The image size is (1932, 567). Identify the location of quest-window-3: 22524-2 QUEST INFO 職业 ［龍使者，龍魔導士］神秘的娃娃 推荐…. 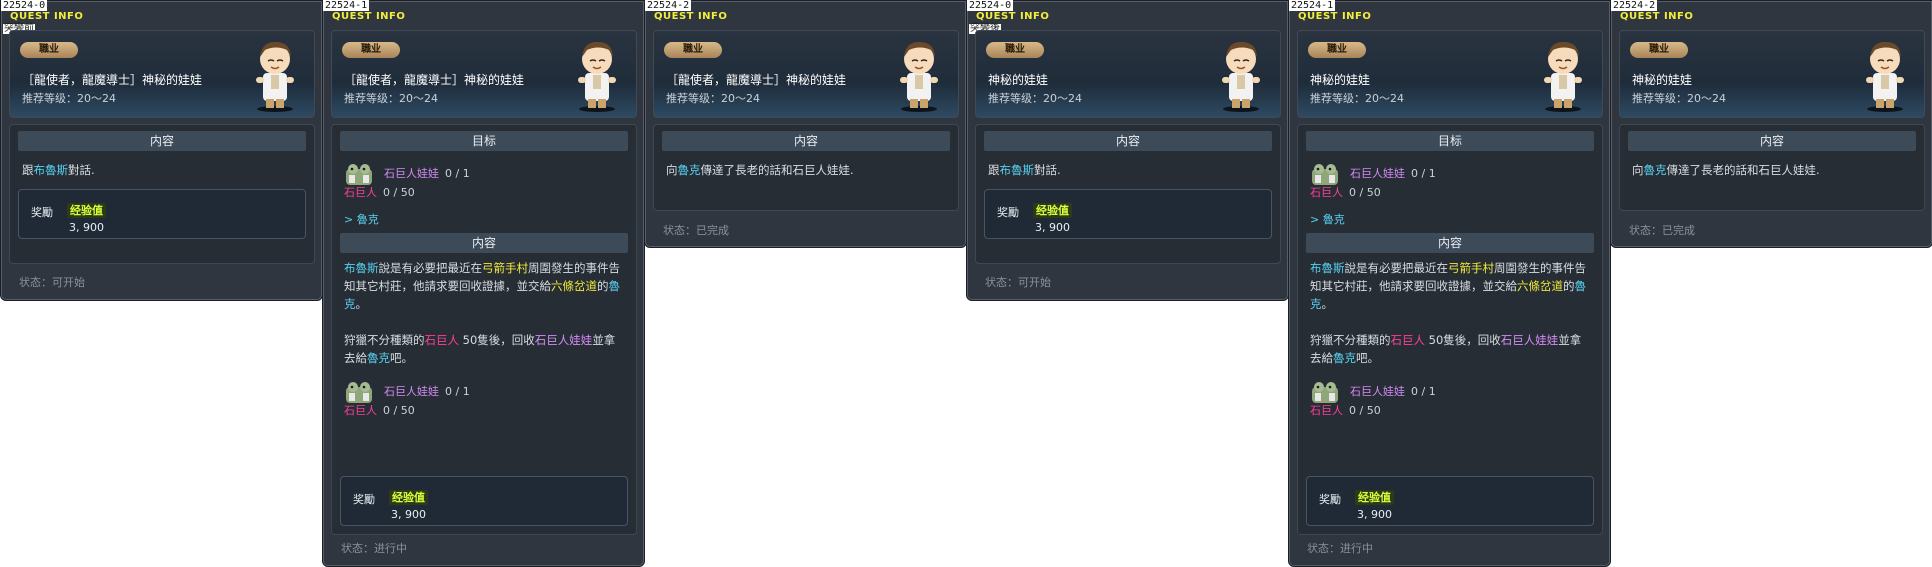
(805, 124).